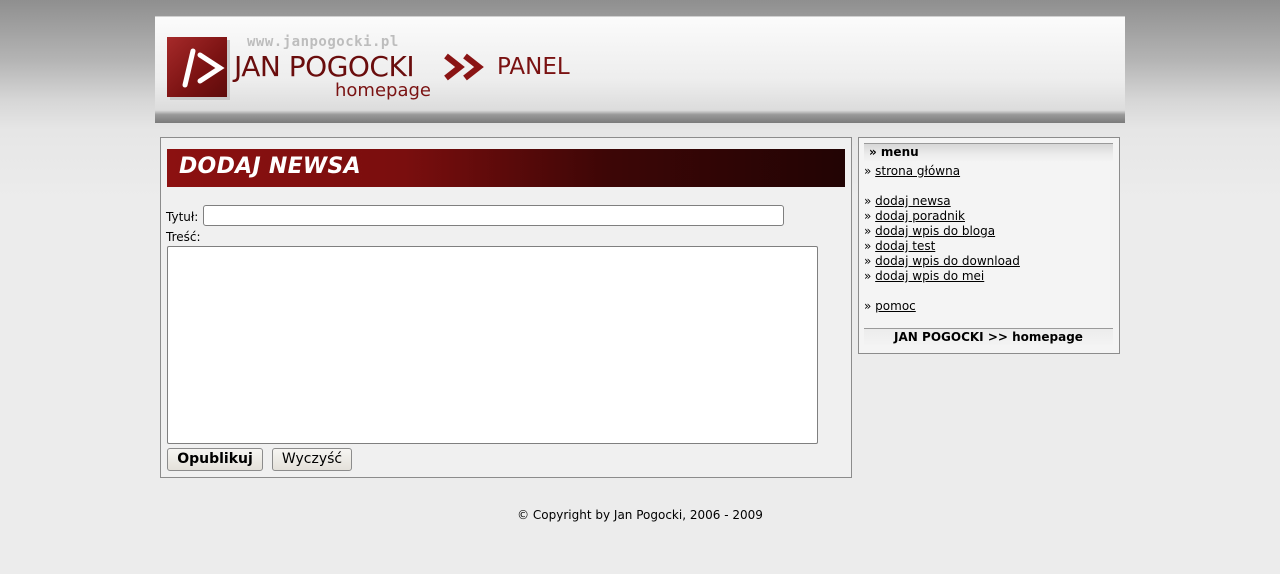  Describe the element at coordinates (917, 171) in the screenshot. I see `sidebar-link-home: strona główna` at that location.